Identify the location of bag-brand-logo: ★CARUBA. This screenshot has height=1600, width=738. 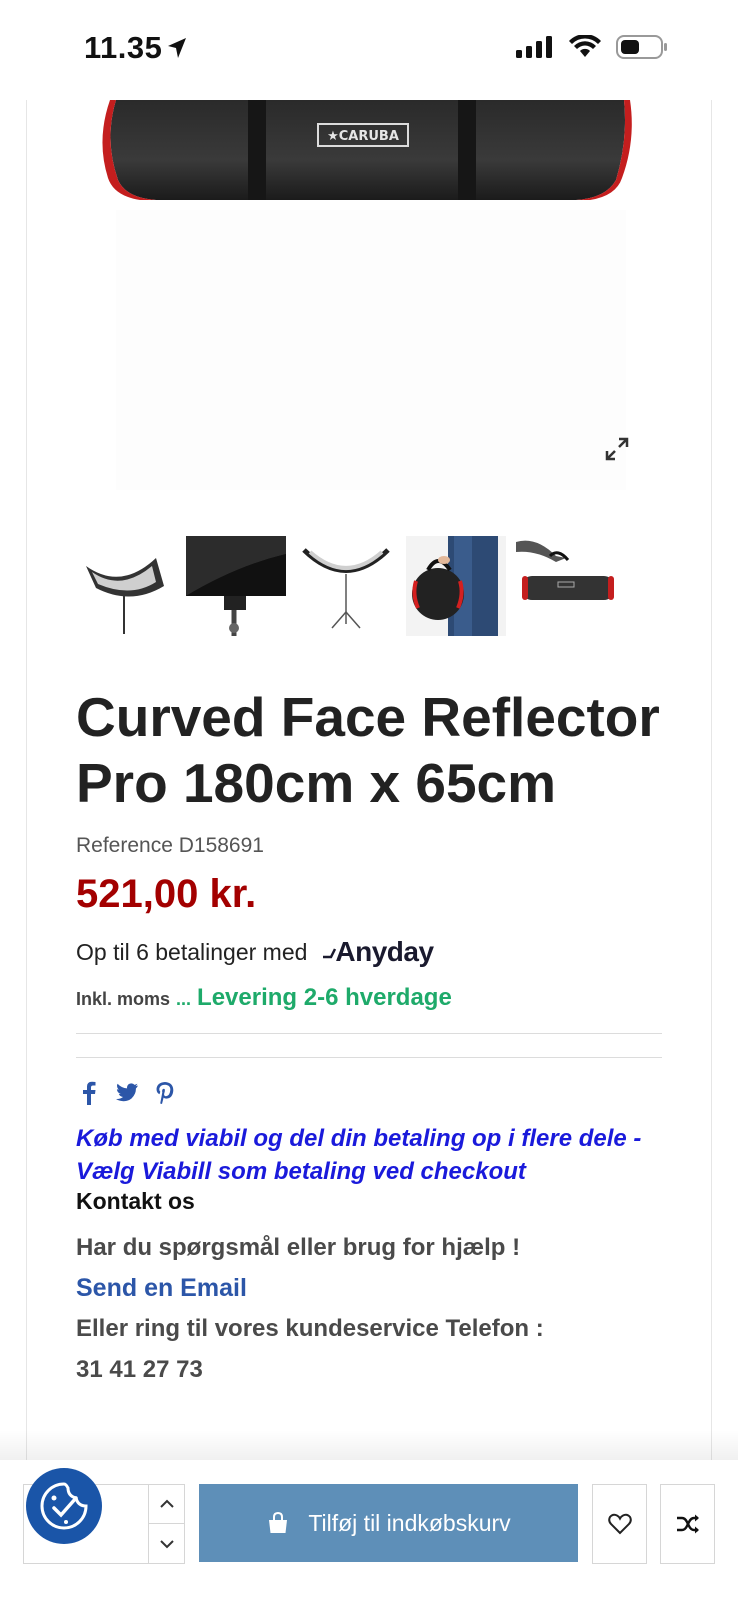
(363, 136).